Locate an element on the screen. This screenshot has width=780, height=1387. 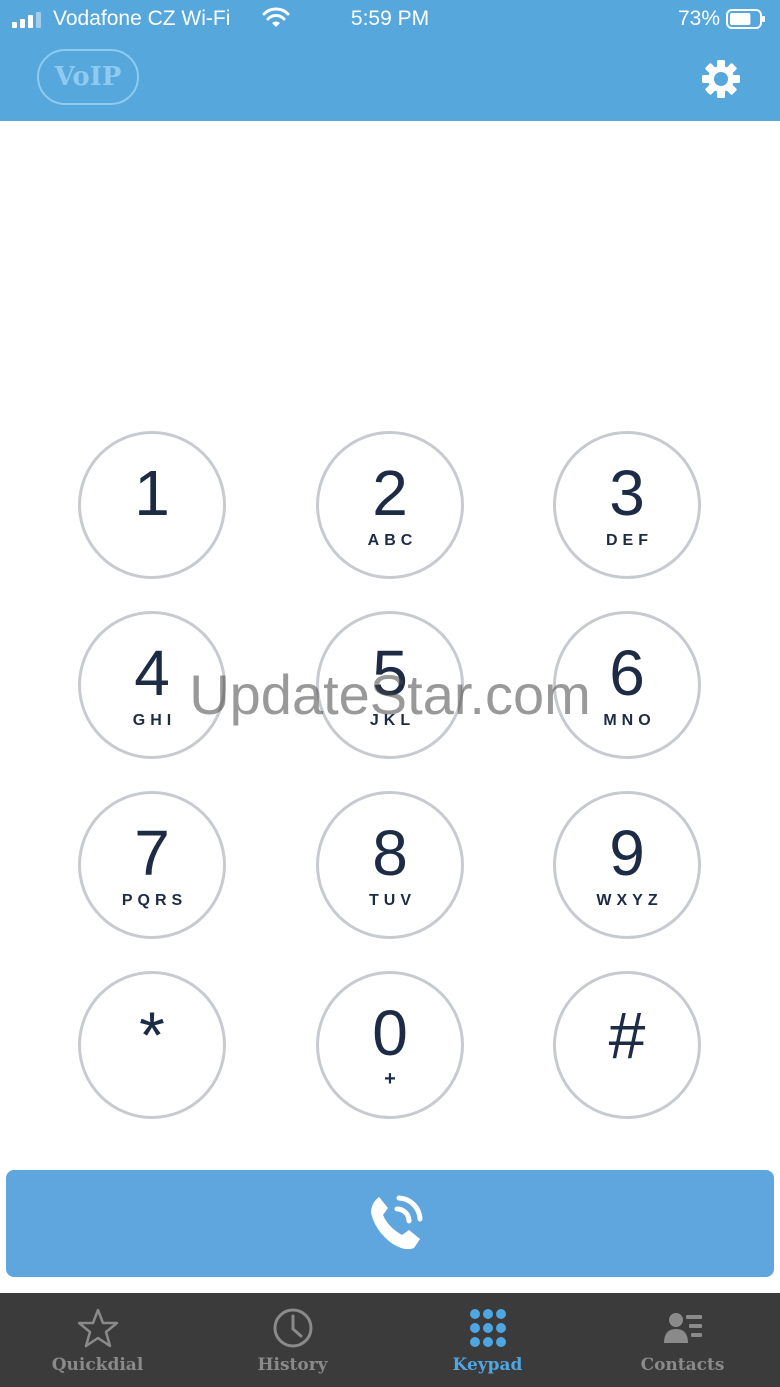
key-2: 2 ABC is located at coordinates (390, 505).